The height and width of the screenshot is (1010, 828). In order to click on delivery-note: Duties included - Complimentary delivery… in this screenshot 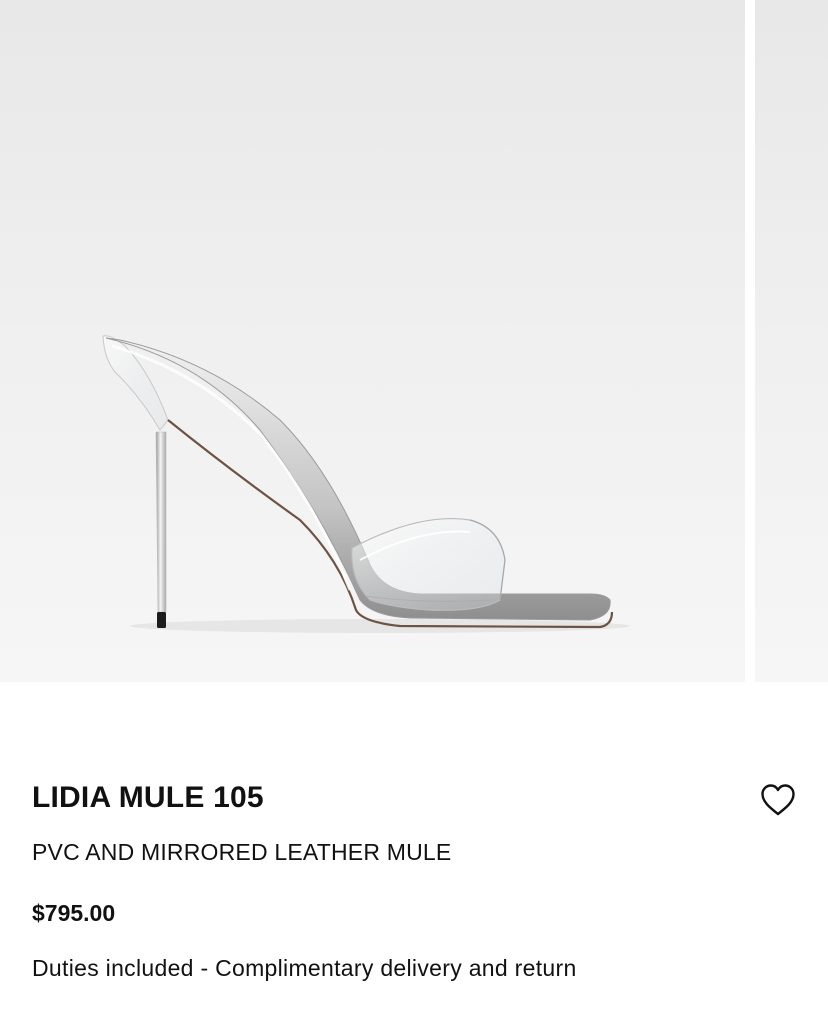, I will do `click(304, 968)`.